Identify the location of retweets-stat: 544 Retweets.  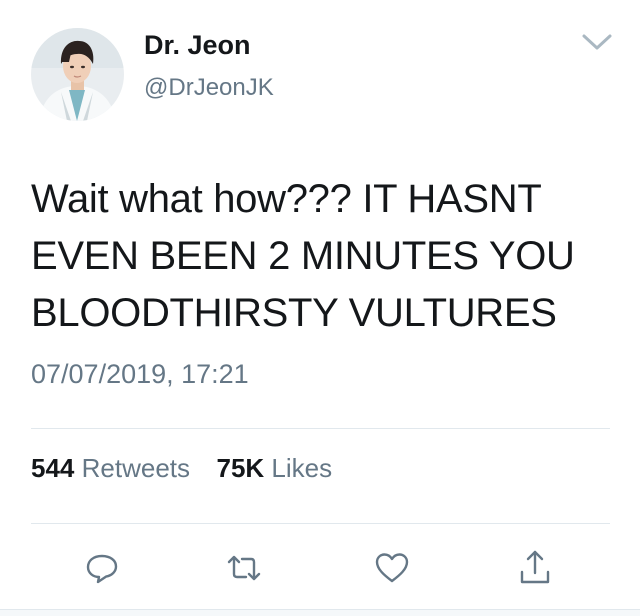
(114, 468).